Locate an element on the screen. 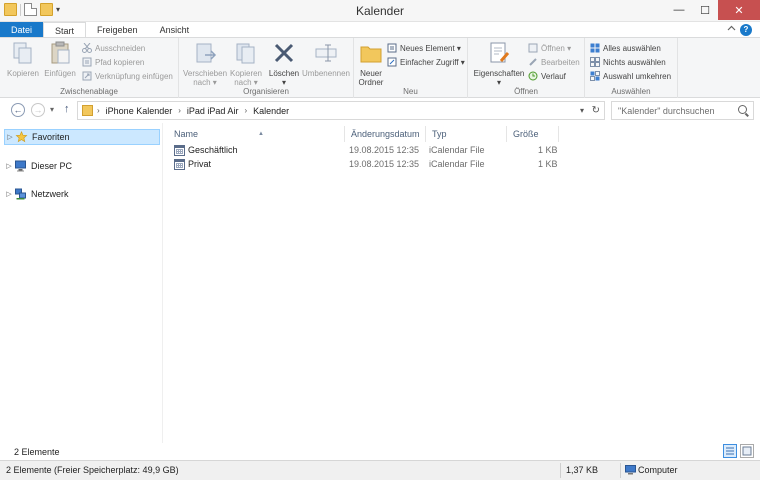 The image size is (760, 480). paste-shortcut-button: Verknüpfung einfügen is located at coordinates (127, 76).